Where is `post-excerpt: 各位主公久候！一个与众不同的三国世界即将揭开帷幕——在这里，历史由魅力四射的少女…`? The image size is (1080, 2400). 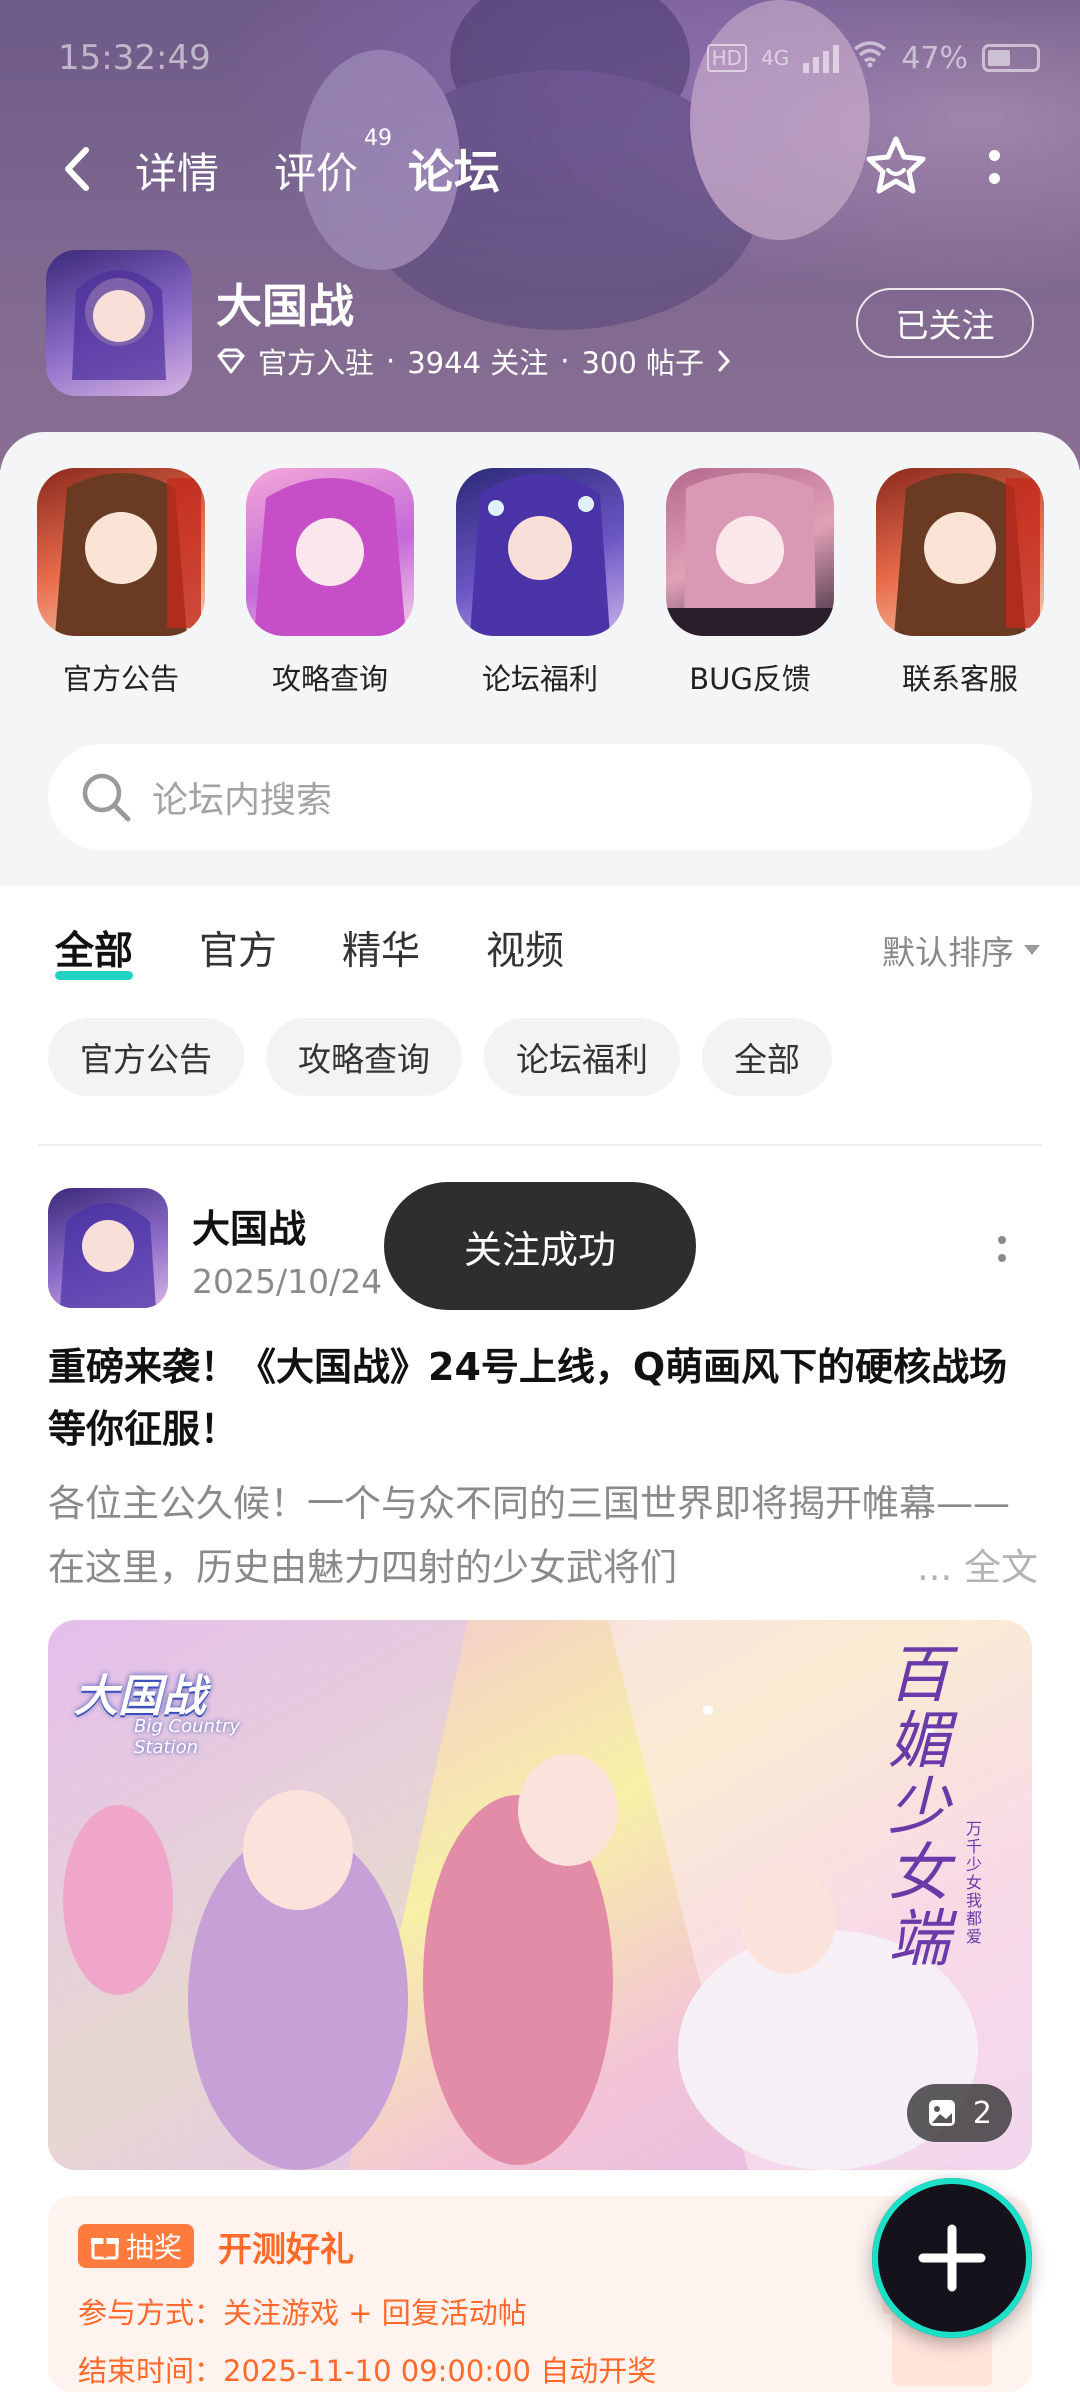
post-excerpt: 各位主公久候！一个与众不同的三国世界即将揭开帷幕——在这里，历史由魅力四射的少女… is located at coordinates (543, 1536).